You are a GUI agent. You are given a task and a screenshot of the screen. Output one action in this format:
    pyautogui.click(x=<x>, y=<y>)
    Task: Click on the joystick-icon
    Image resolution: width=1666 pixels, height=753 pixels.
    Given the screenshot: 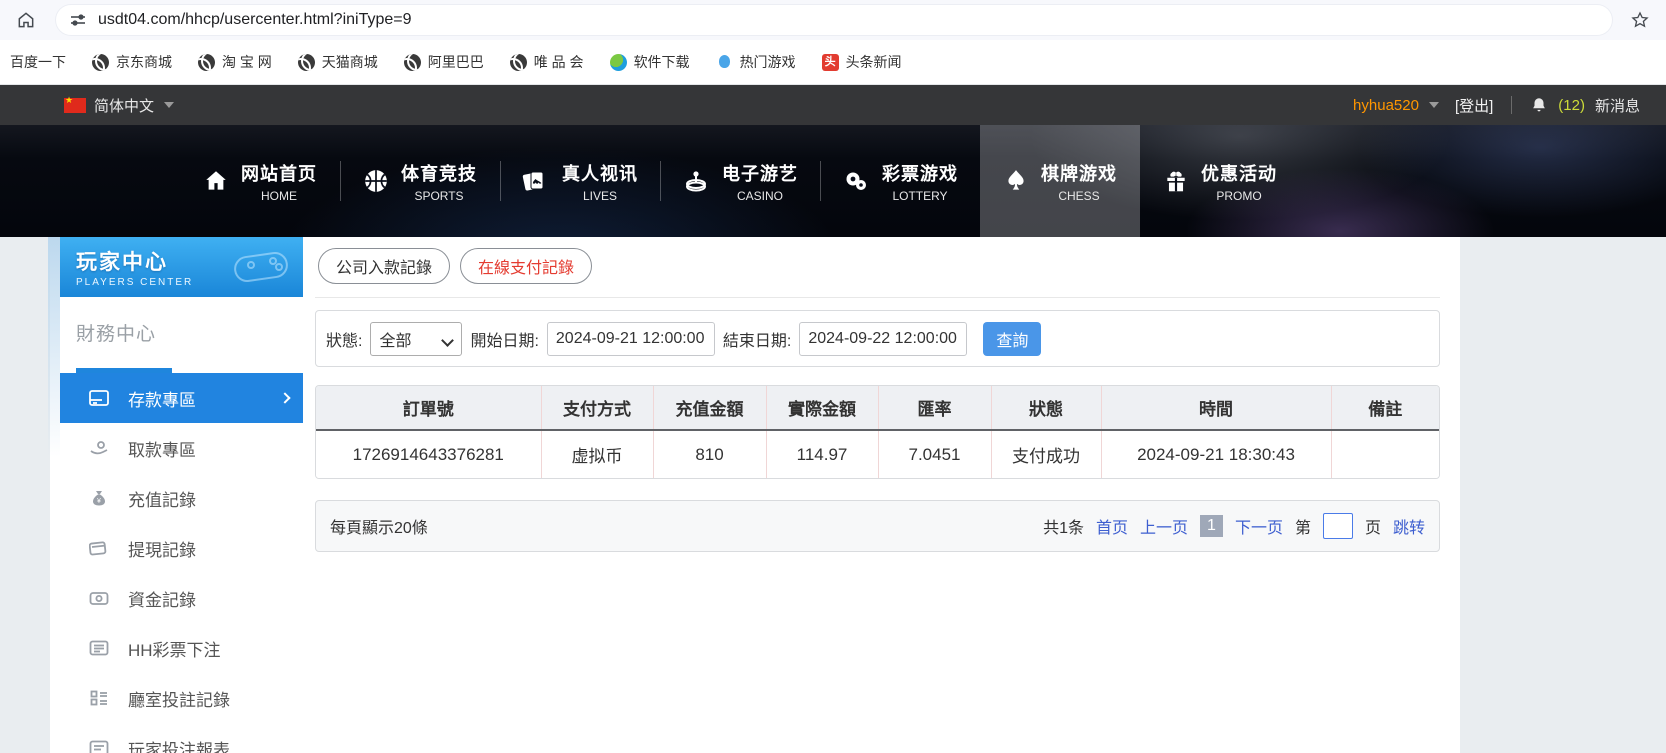 What is the action you would take?
    pyautogui.click(x=696, y=181)
    